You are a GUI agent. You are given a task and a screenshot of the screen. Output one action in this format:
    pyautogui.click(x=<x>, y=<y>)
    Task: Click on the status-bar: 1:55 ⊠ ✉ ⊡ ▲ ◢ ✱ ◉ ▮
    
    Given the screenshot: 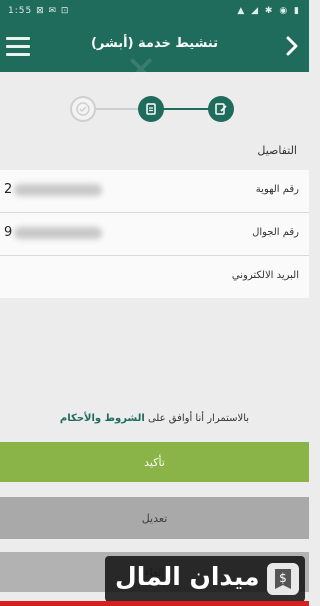 What is the action you would take?
    pyautogui.click(x=154, y=12)
    